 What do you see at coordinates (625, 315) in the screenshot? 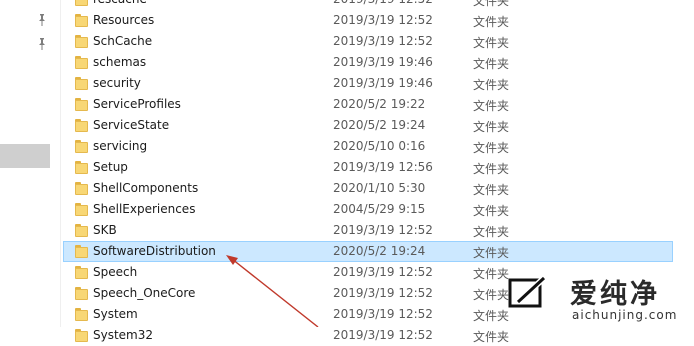
I see `watermark-url: aichunjing.com` at bounding box center [625, 315].